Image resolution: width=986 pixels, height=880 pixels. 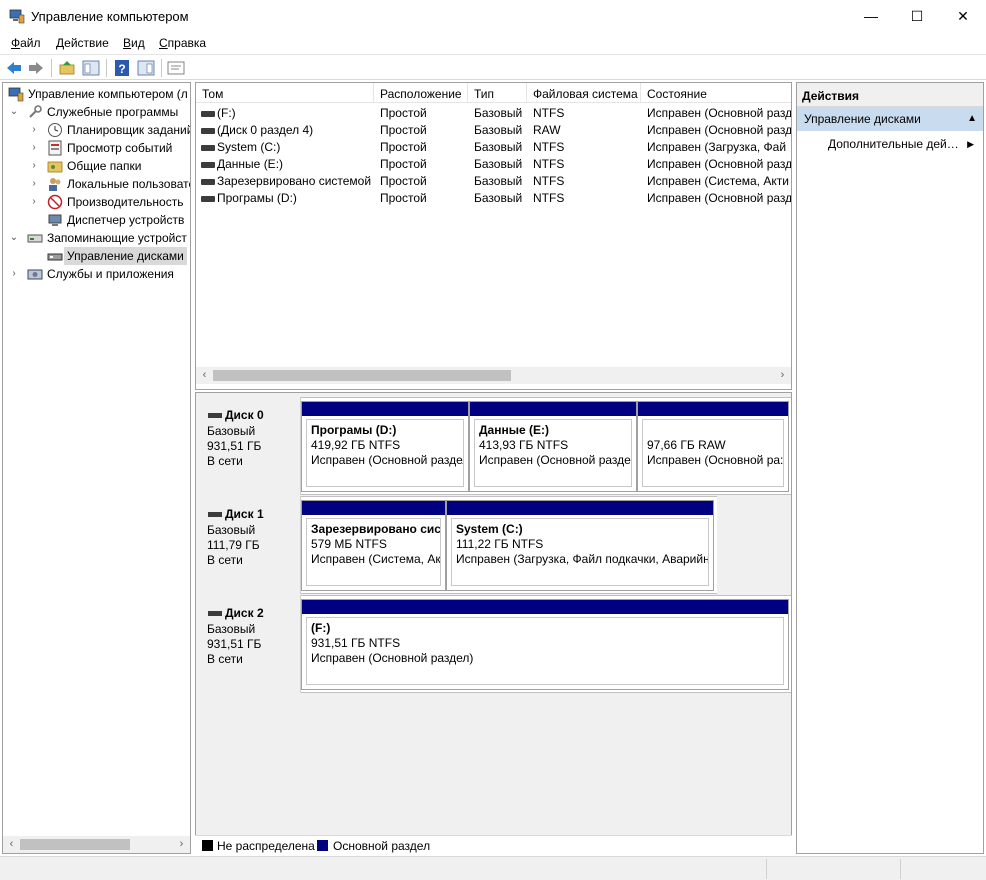 What do you see at coordinates (493, 43) in the screenshot?
I see `menu-bar: Файл Действие Вид Справка` at bounding box center [493, 43].